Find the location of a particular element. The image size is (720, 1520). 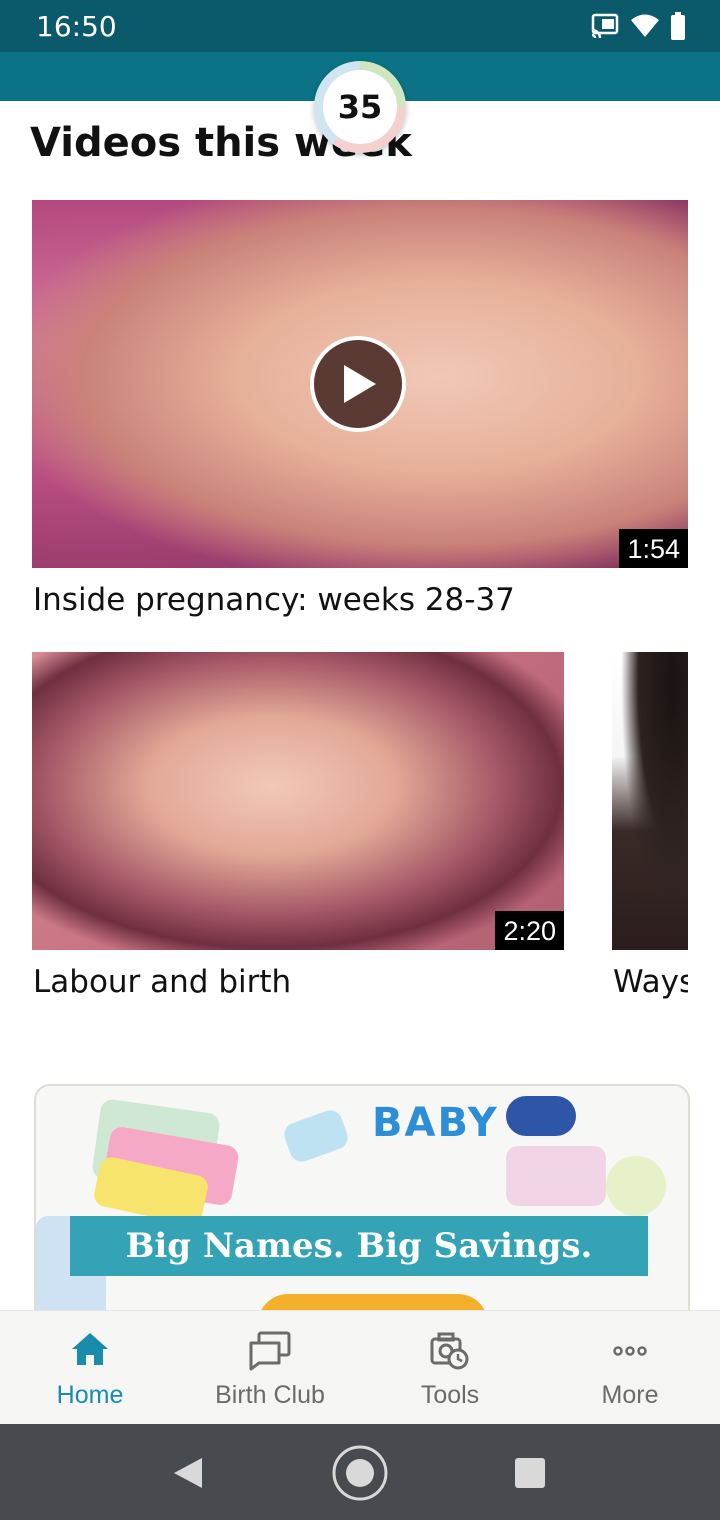

video-thumbnail-labour-and-birth: 2:20 is located at coordinates (298, 801).